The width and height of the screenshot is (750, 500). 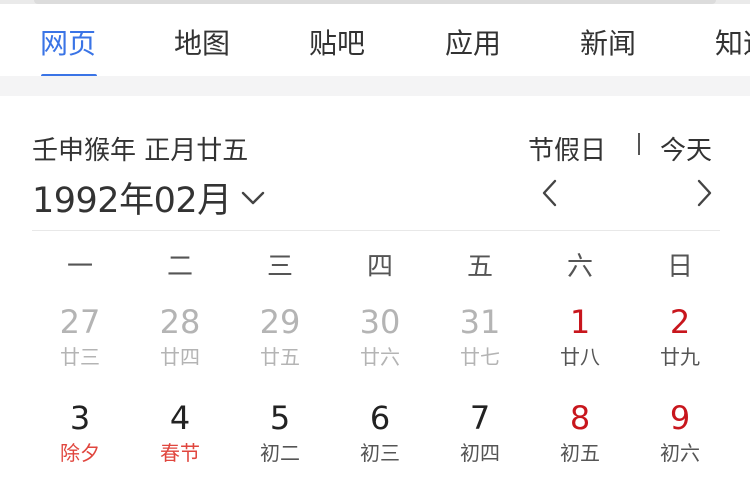 What do you see at coordinates (80, 357) in the screenshot?
I see `lunar-day: 廿三` at bounding box center [80, 357].